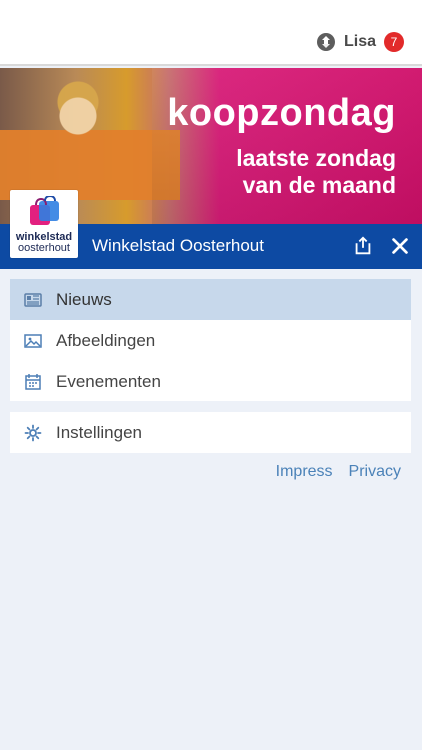  I want to click on image-icon, so click(33, 341).